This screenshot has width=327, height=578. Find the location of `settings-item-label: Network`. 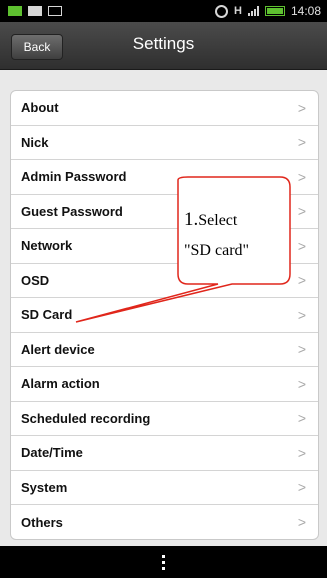

settings-item-label: Network is located at coordinates (47, 246).